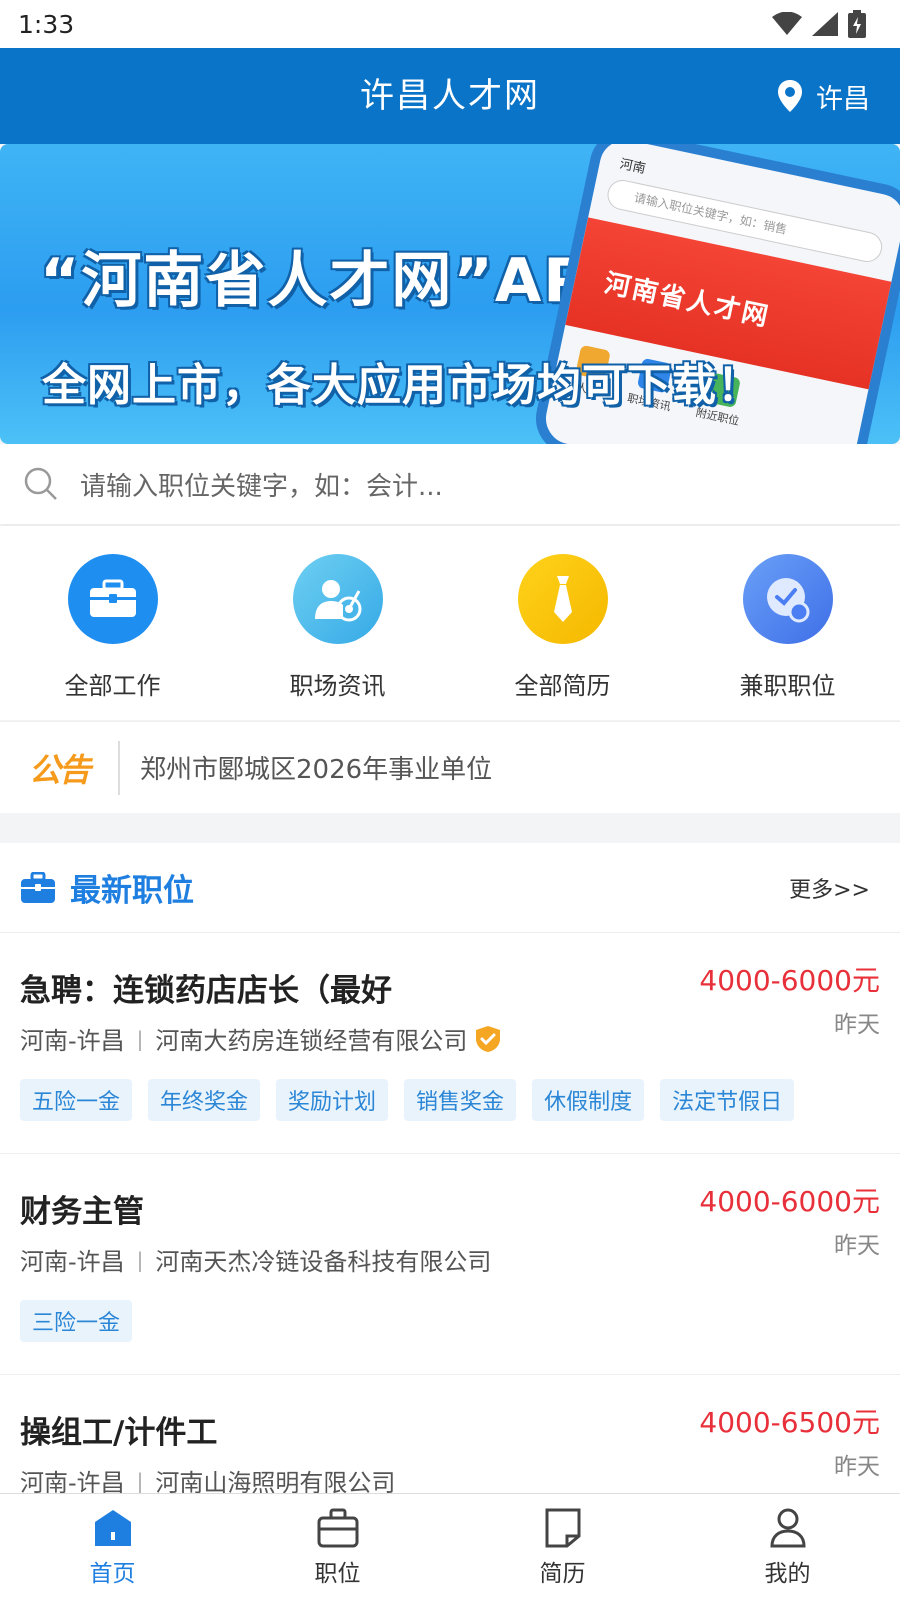 Image resolution: width=900 pixels, height=1600 pixels. Describe the element at coordinates (450, 1434) in the screenshot. I see `job-card: 操组工/计件工 4000-6500元 昨天 河南-许昌 | 河南山海照明有限公司` at that location.